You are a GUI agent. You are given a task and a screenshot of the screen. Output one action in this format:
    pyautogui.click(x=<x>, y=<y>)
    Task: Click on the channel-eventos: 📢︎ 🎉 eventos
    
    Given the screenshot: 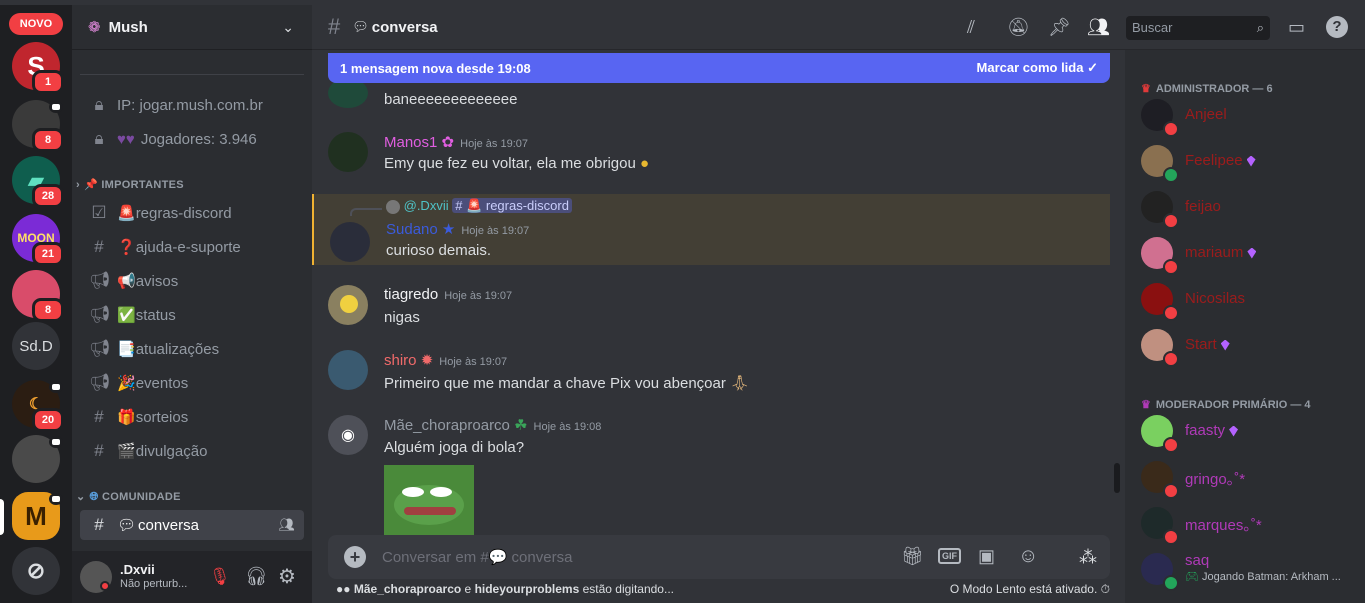 What is the action you would take?
    pyautogui.click(x=192, y=383)
    